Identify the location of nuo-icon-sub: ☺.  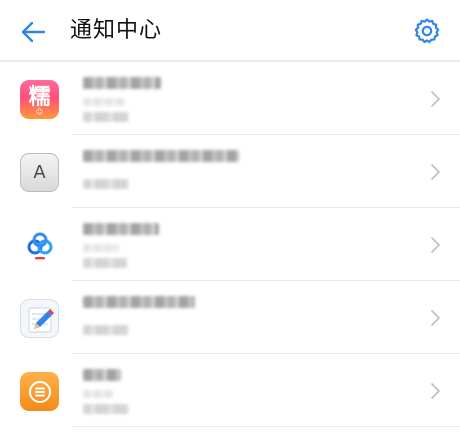
(39, 112).